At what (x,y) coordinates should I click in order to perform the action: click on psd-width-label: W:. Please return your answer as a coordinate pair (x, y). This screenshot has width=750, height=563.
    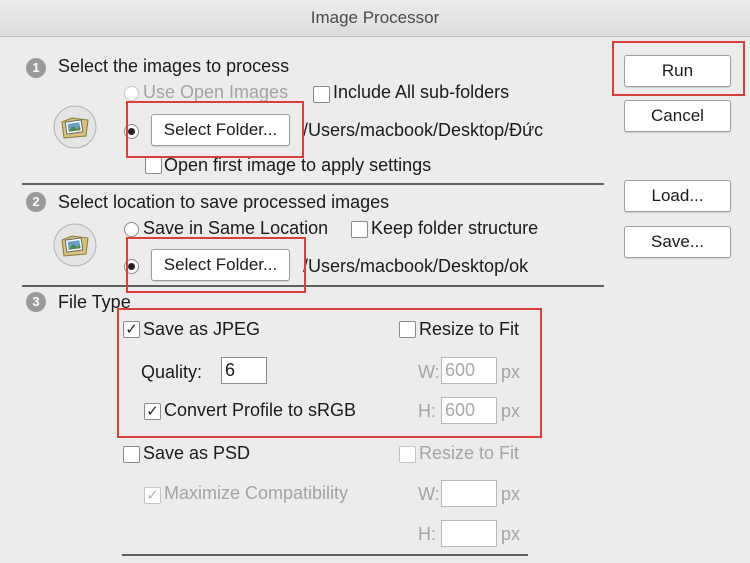
    Looking at the image, I should click on (429, 494).